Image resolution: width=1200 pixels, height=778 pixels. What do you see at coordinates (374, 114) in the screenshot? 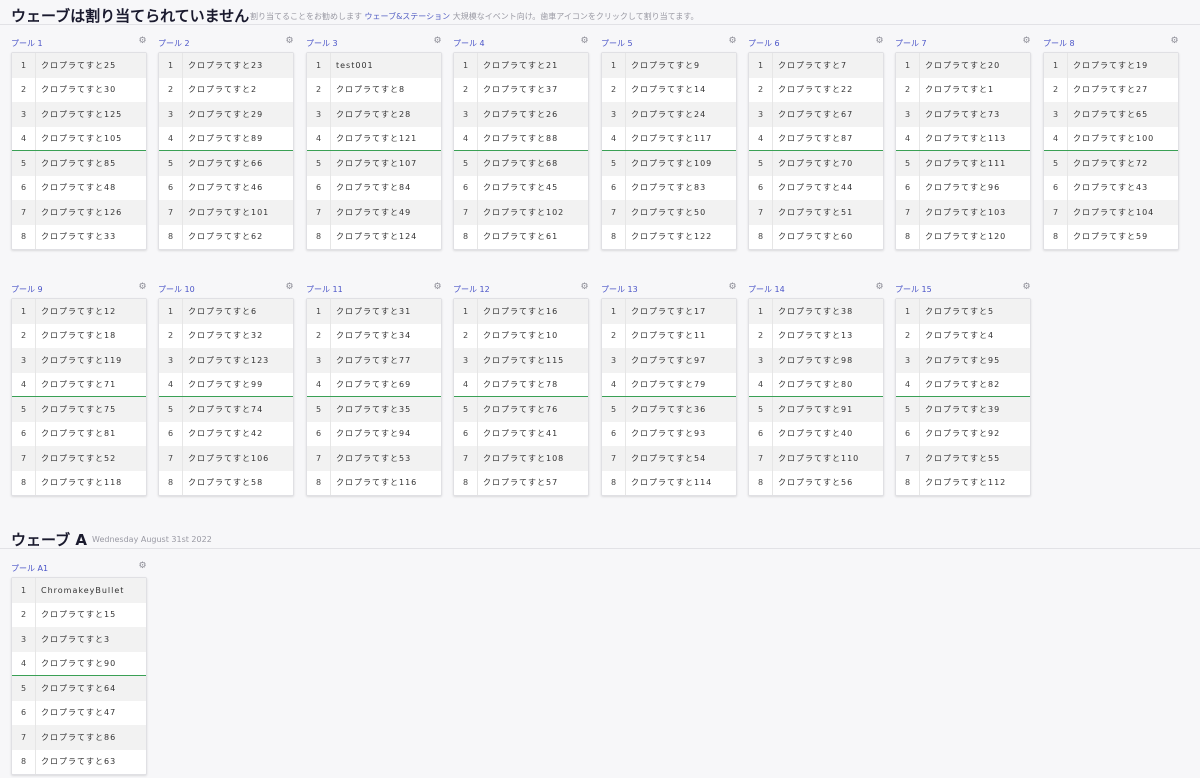
I see `player-row: 3 クロプラてすと28` at bounding box center [374, 114].